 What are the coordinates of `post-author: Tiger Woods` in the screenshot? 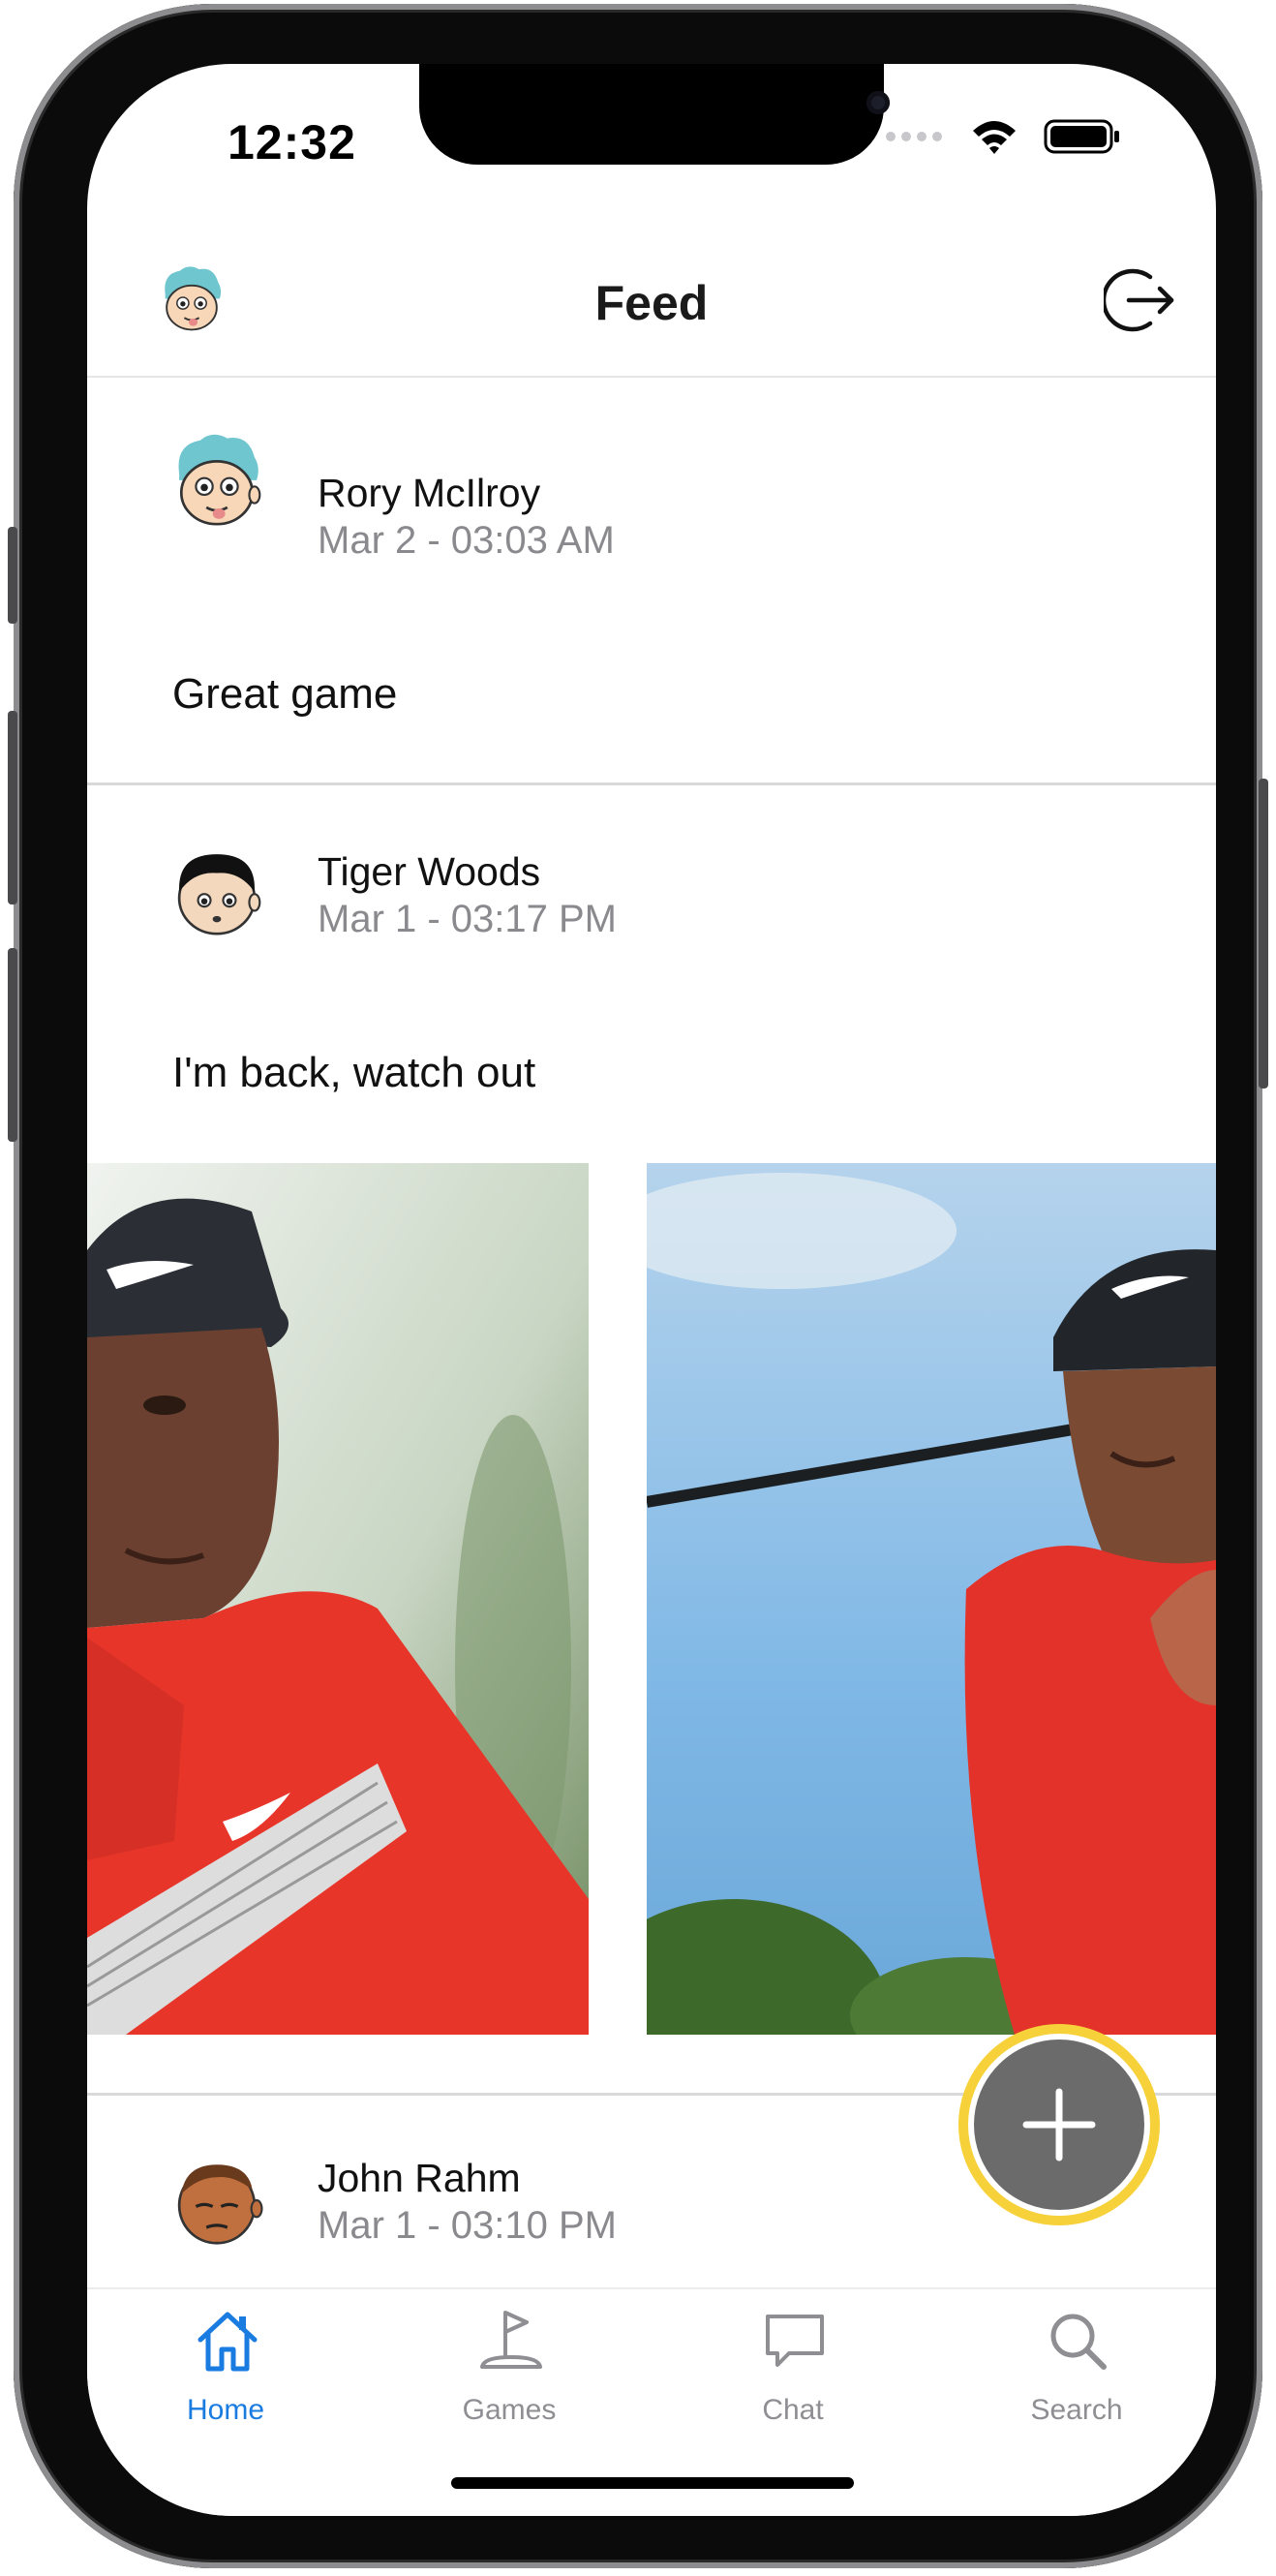 It's located at (429, 871).